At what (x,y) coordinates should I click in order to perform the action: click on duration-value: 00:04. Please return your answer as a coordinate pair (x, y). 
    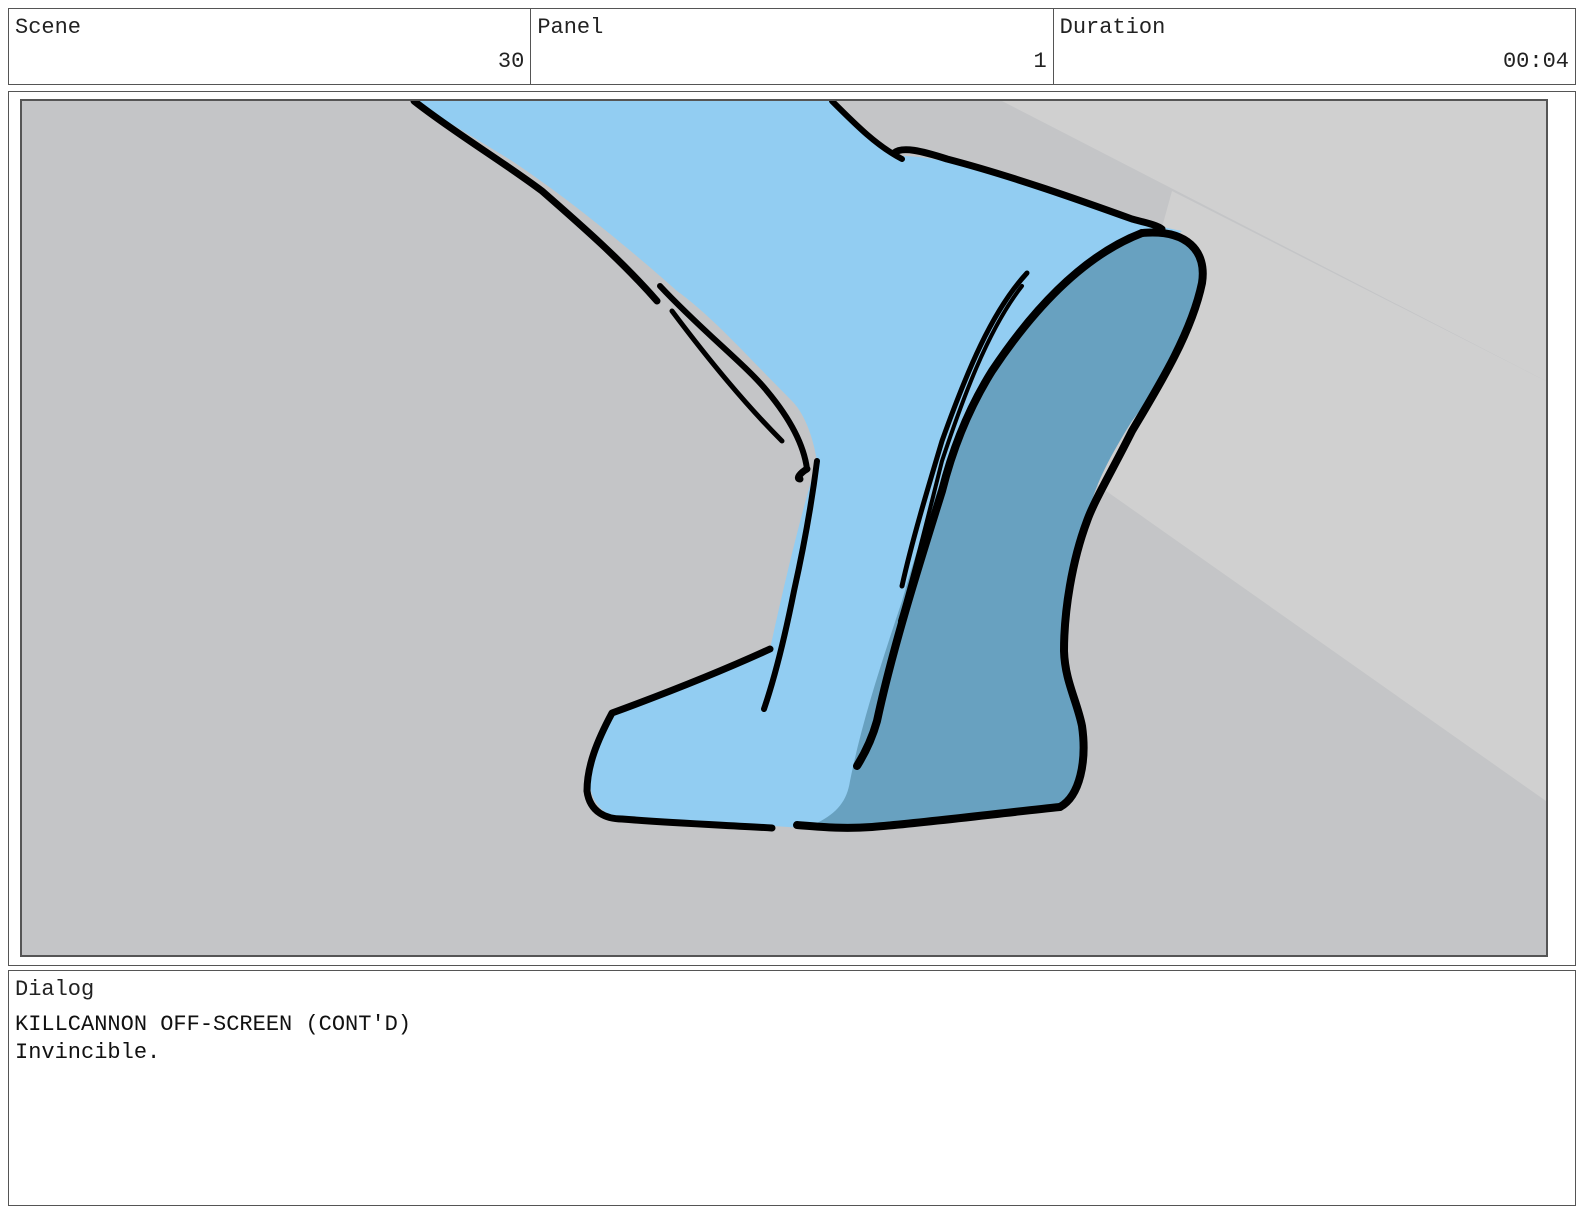
    Looking at the image, I should click on (1535, 61).